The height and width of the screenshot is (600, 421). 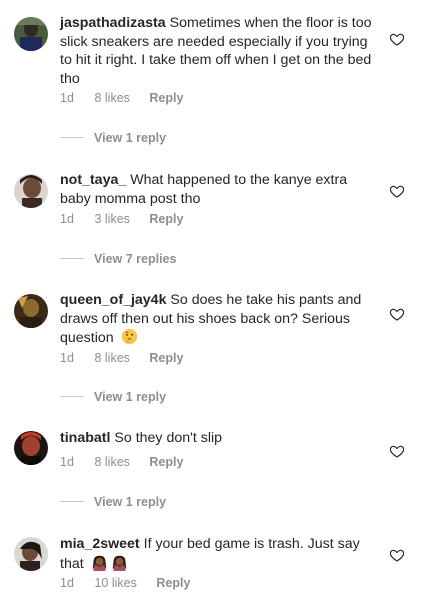 I want to click on comment-username: not_taya_, so click(x=93, y=180).